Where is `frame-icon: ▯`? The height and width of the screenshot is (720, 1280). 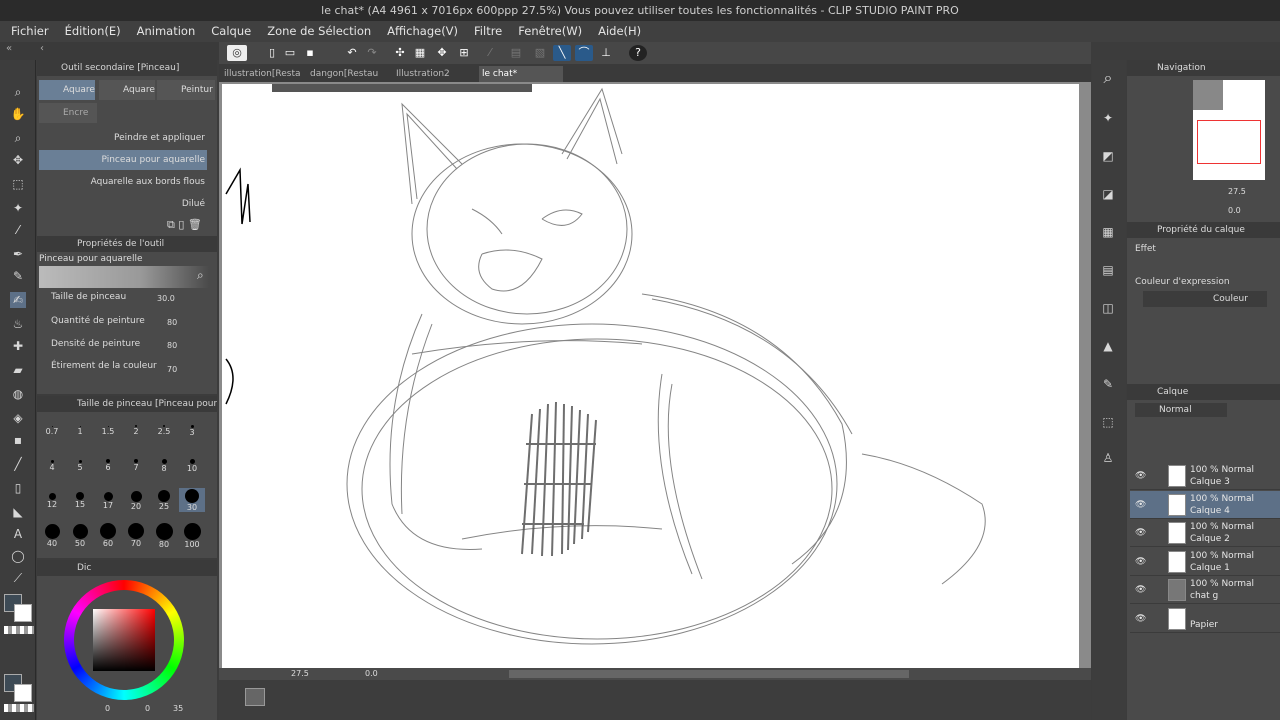 frame-icon: ▯ is located at coordinates (18, 488).